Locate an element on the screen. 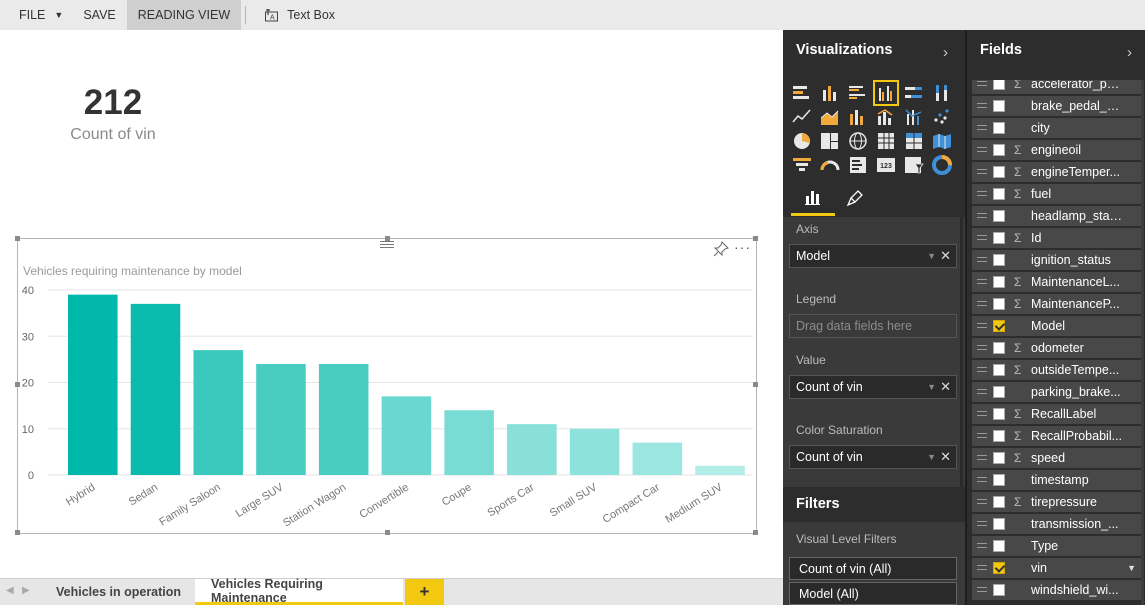  pie-chart-icon is located at coordinates (802, 141).